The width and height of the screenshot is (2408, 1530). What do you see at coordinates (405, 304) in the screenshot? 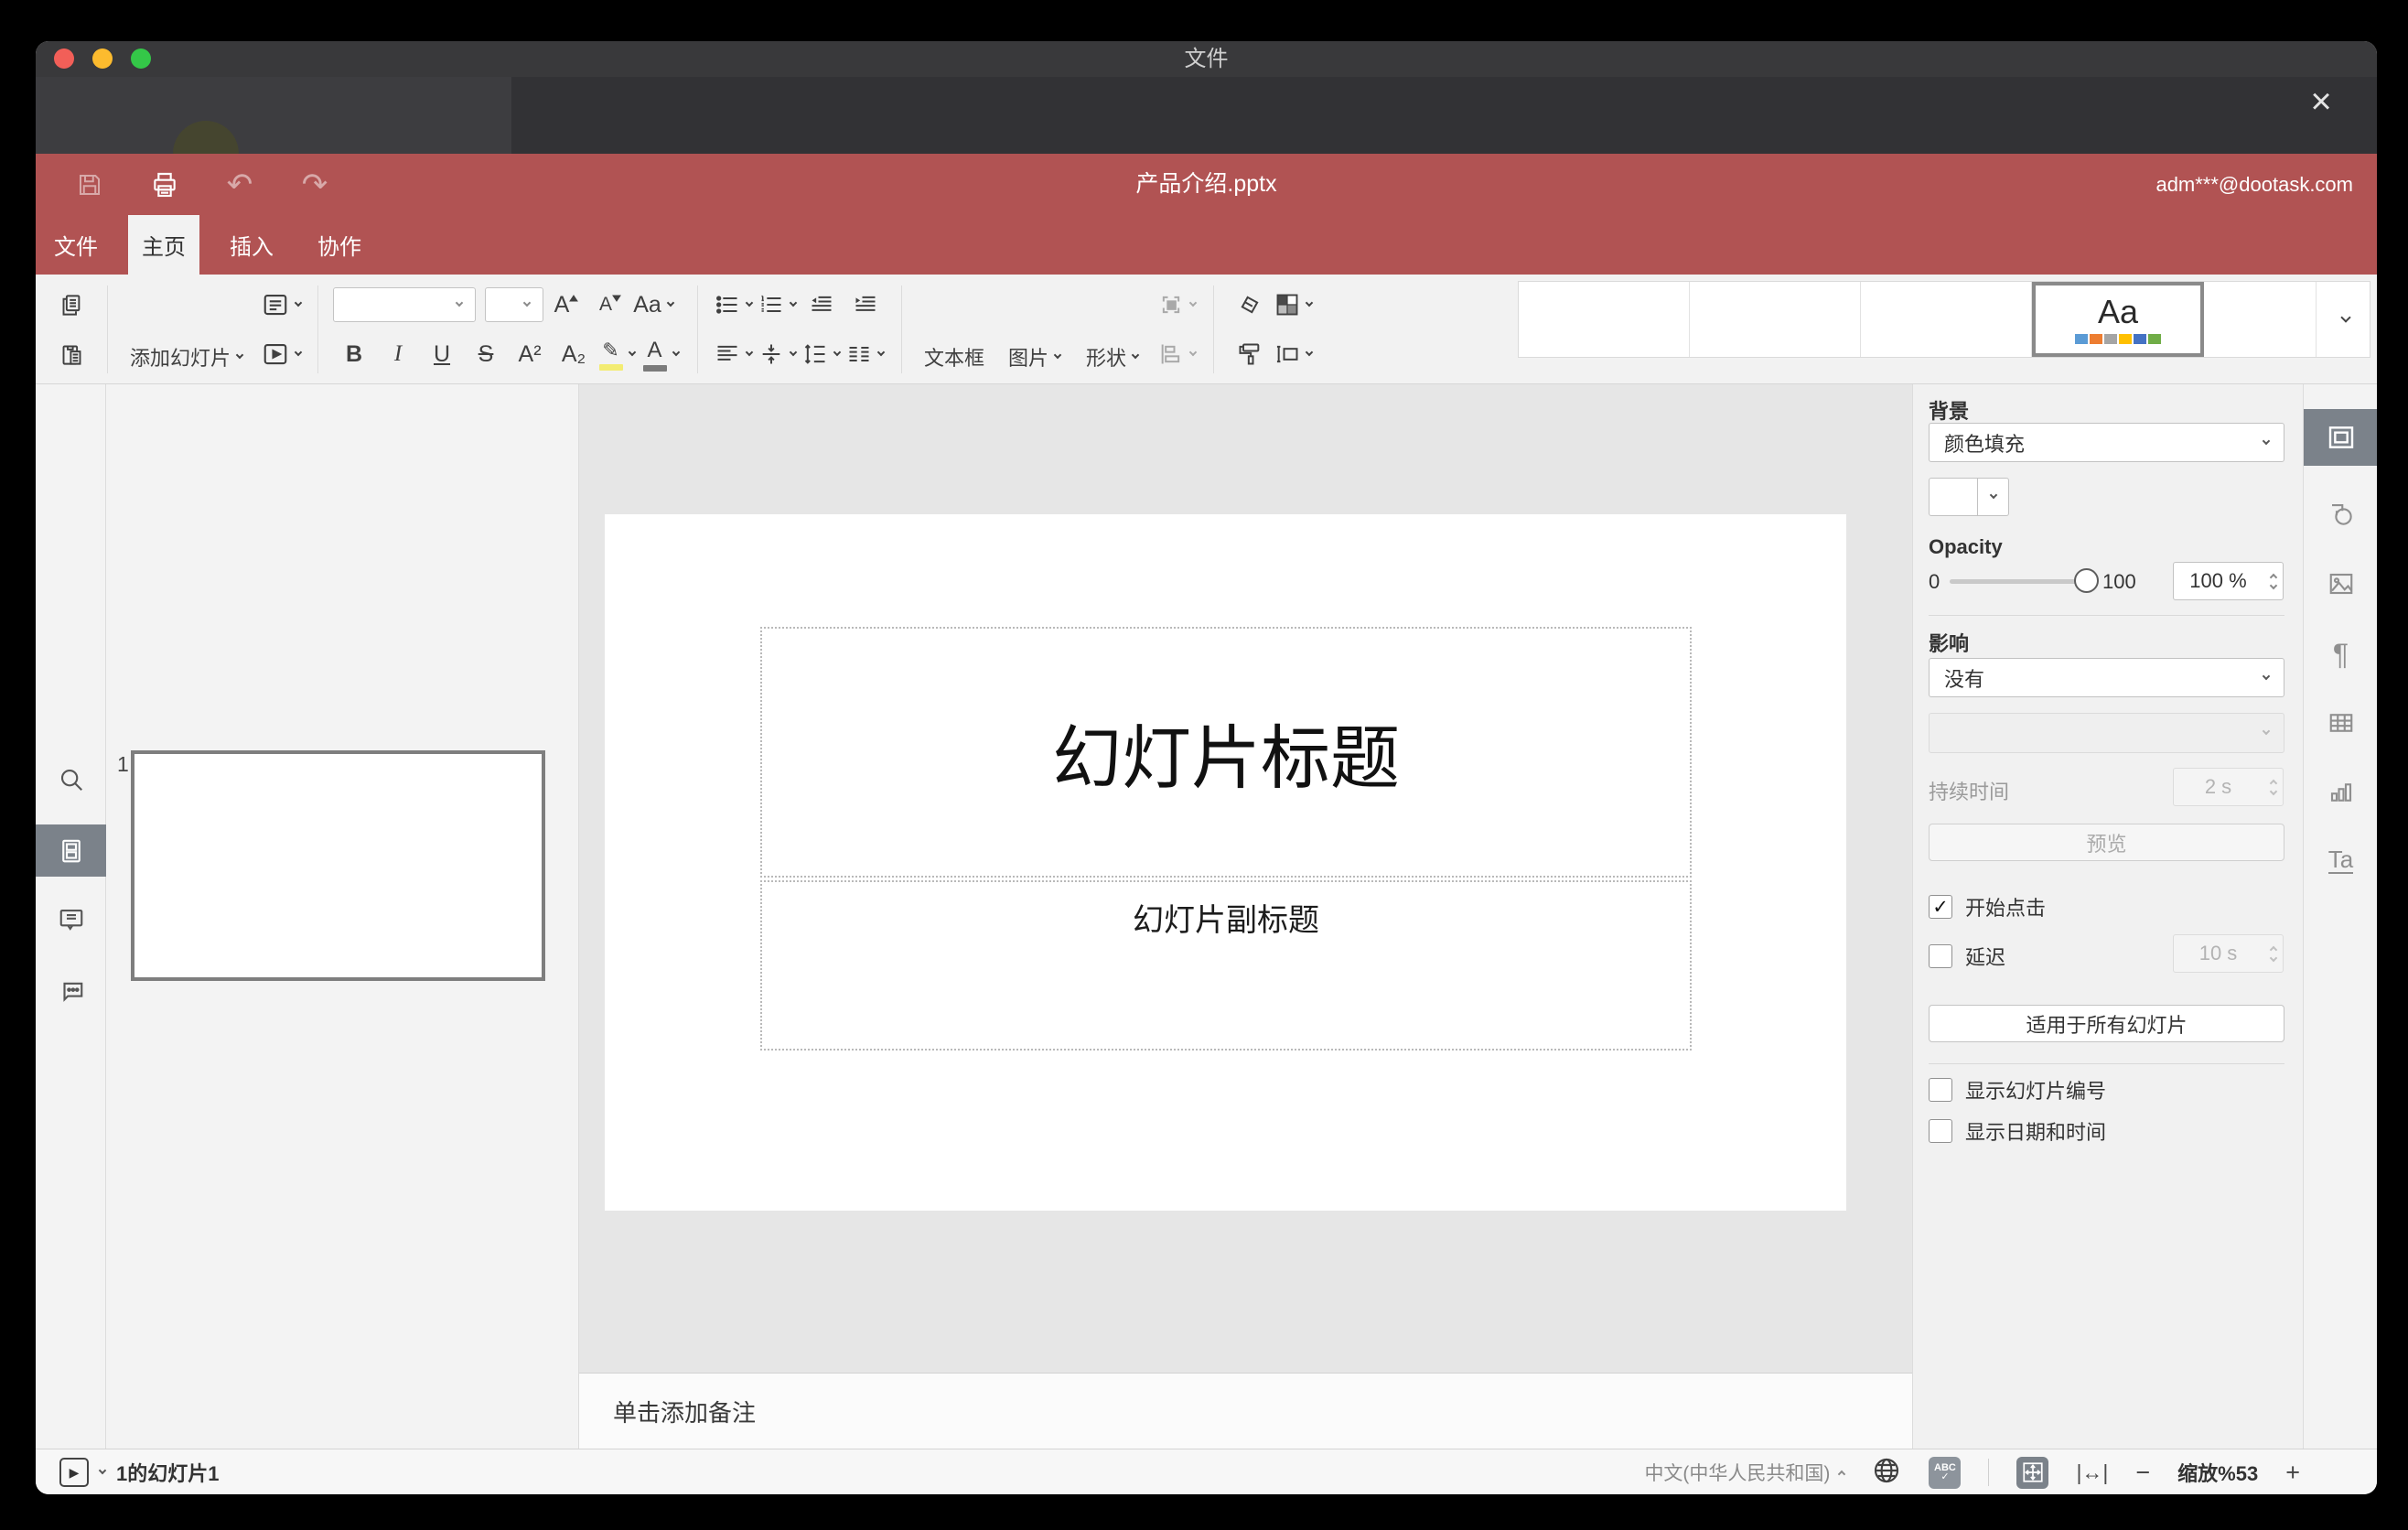
I see `font-name-select` at bounding box center [405, 304].